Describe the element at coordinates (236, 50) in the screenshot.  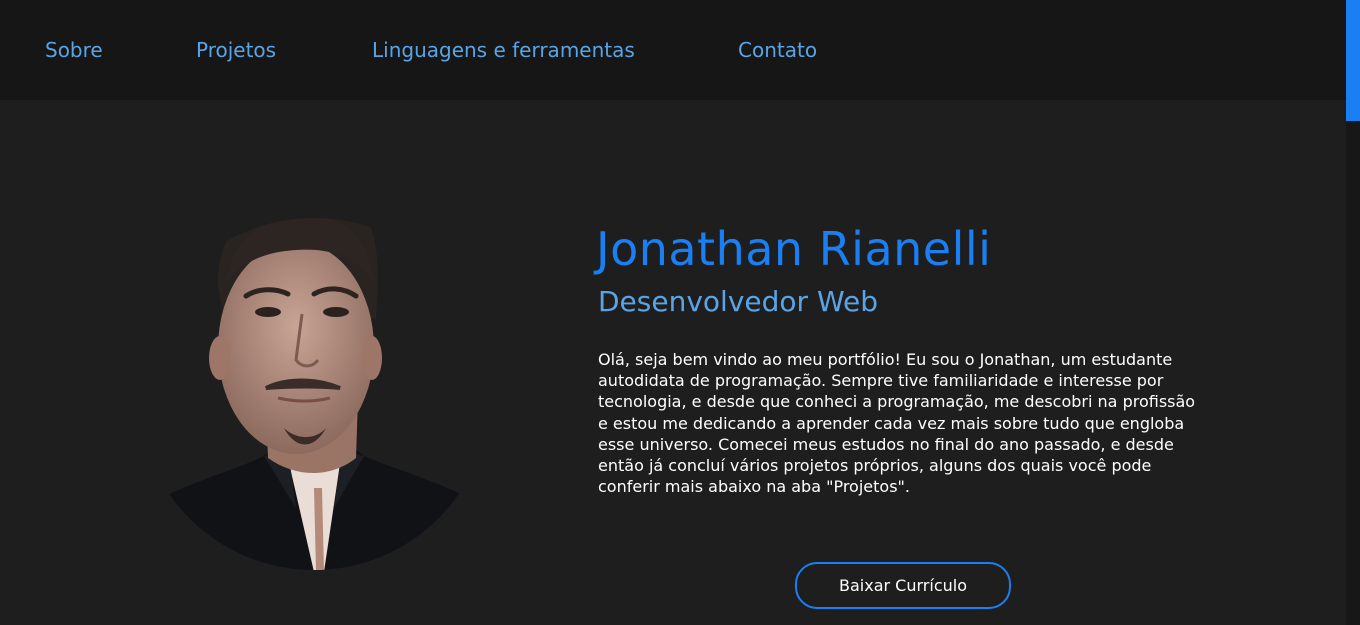
I see `nav-link-projetos: Projetos` at that location.